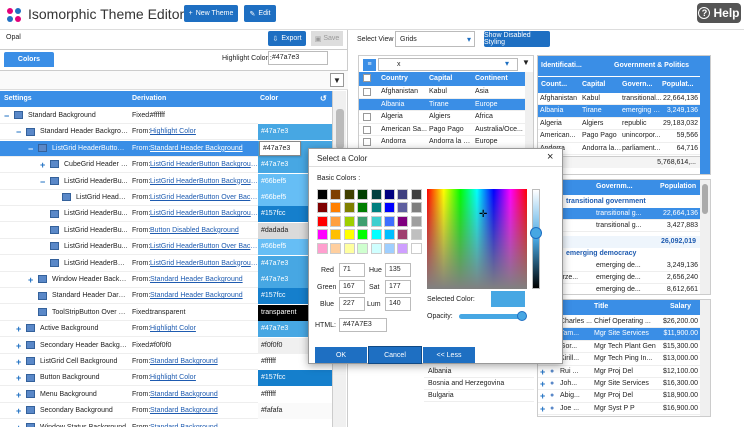  What do you see at coordinates (298, 58) in the screenshot?
I see `highlight-color-input: #47a7e3` at bounding box center [298, 58].